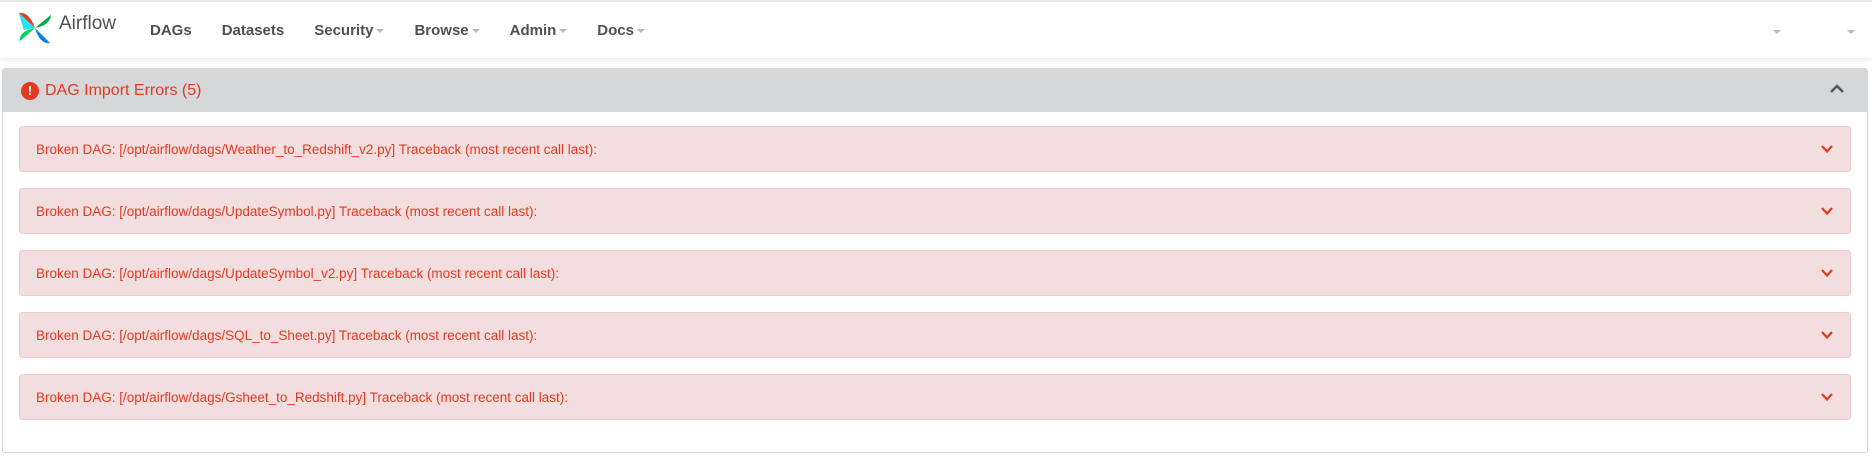  I want to click on panel-title: DAG Import Errors (5), so click(123, 90).